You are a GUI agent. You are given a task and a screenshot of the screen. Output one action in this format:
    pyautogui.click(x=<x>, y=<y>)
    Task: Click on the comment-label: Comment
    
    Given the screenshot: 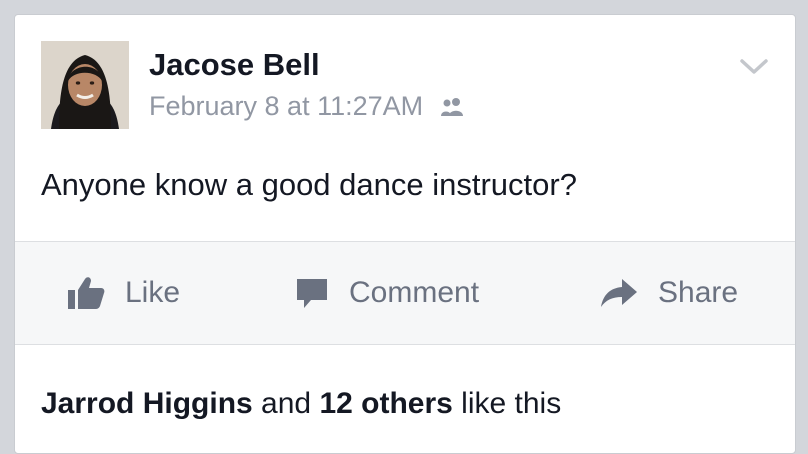 What is the action you would take?
    pyautogui.click(x=414, y=292)
    